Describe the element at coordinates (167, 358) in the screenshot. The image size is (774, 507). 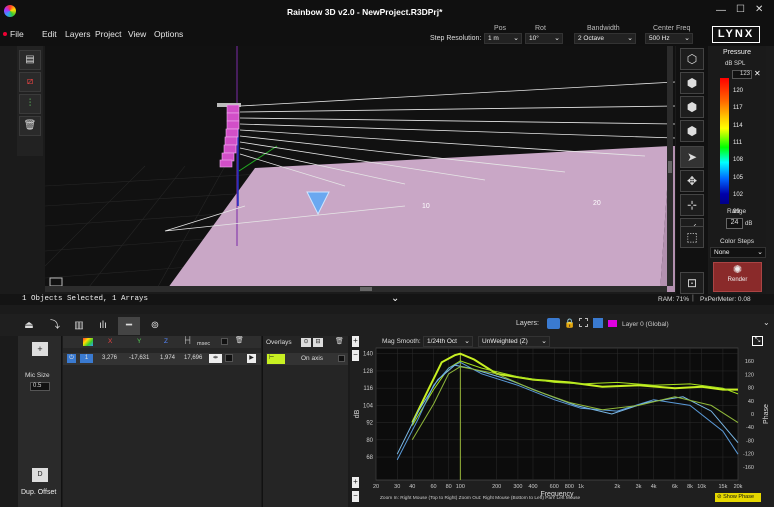
I see `row-z: 1,974` at that location.